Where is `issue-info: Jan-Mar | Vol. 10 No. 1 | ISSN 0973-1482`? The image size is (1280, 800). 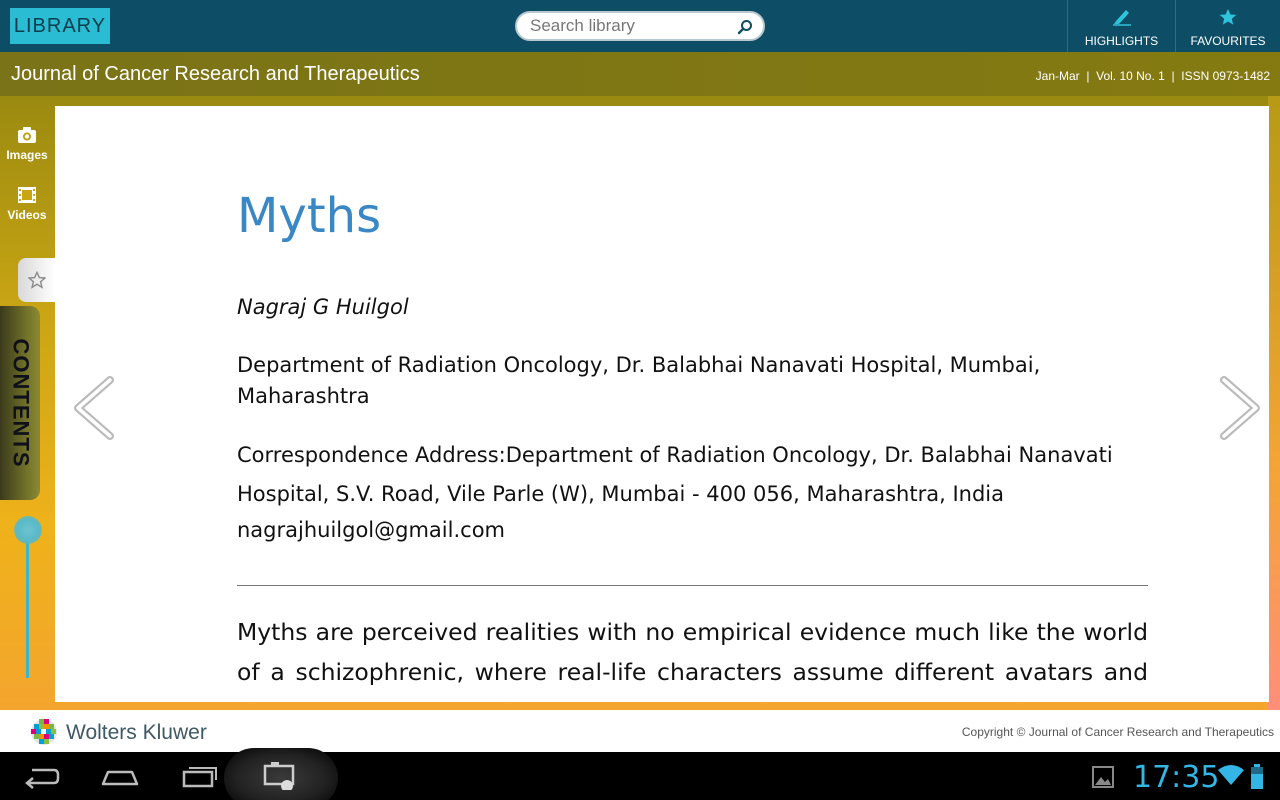
issue-info: Jan-Mar | Vol. 10 No. 1 | ISSN 0973-1482 is located at coordinates (1152, 76).